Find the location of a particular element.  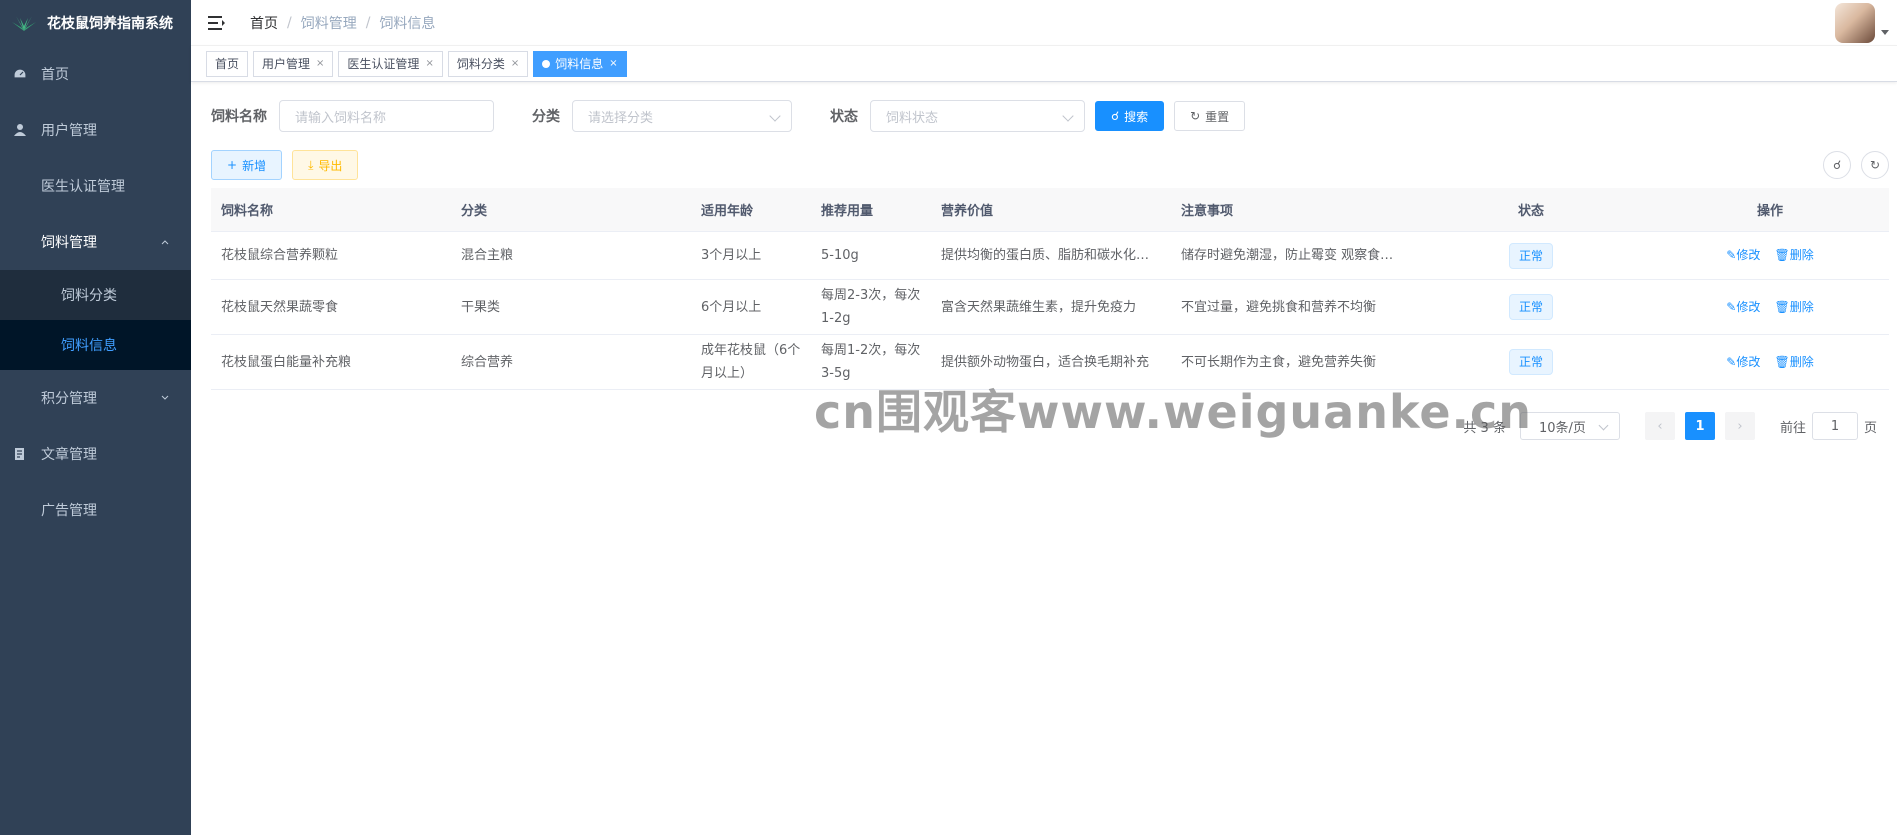

tag-feed-info: 饲料信息 × is located at coordinates (580, 63).